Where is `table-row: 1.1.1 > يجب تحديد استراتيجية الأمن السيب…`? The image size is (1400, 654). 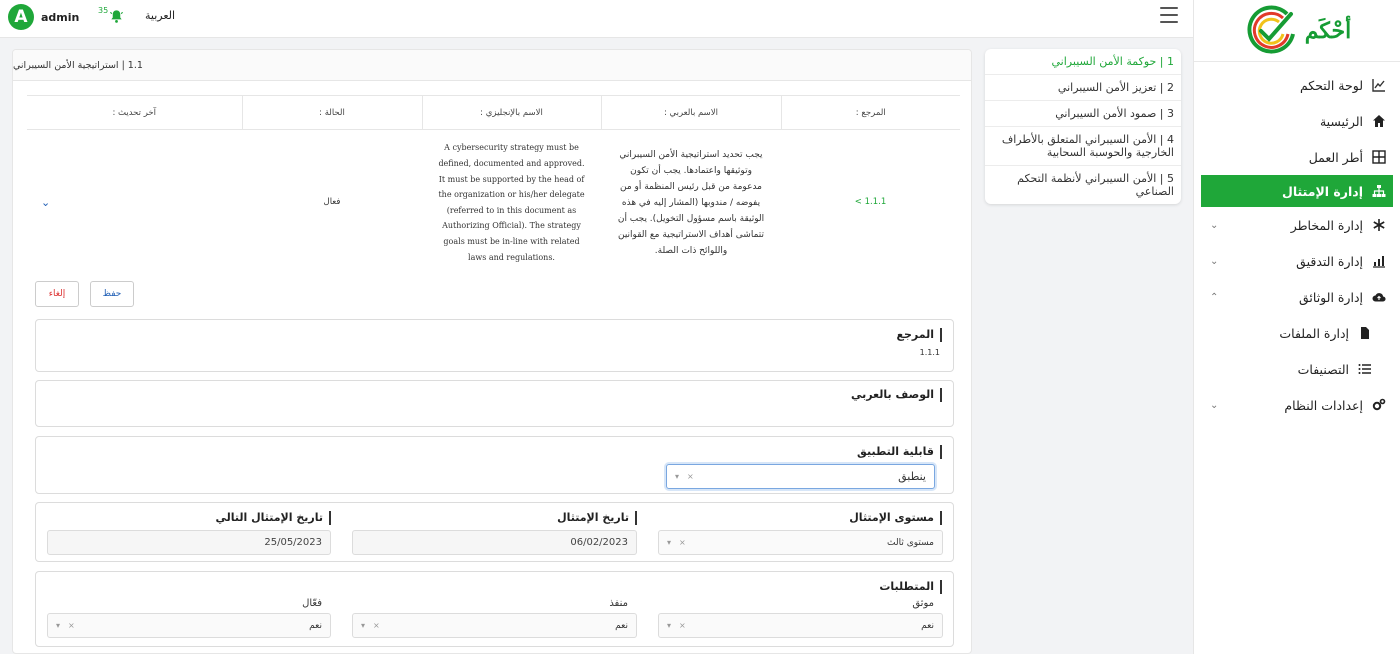
table-row: 1.1.1 > يجب تحديد استراتيجية الأمن السيب… is located at coordinates (493, 203).